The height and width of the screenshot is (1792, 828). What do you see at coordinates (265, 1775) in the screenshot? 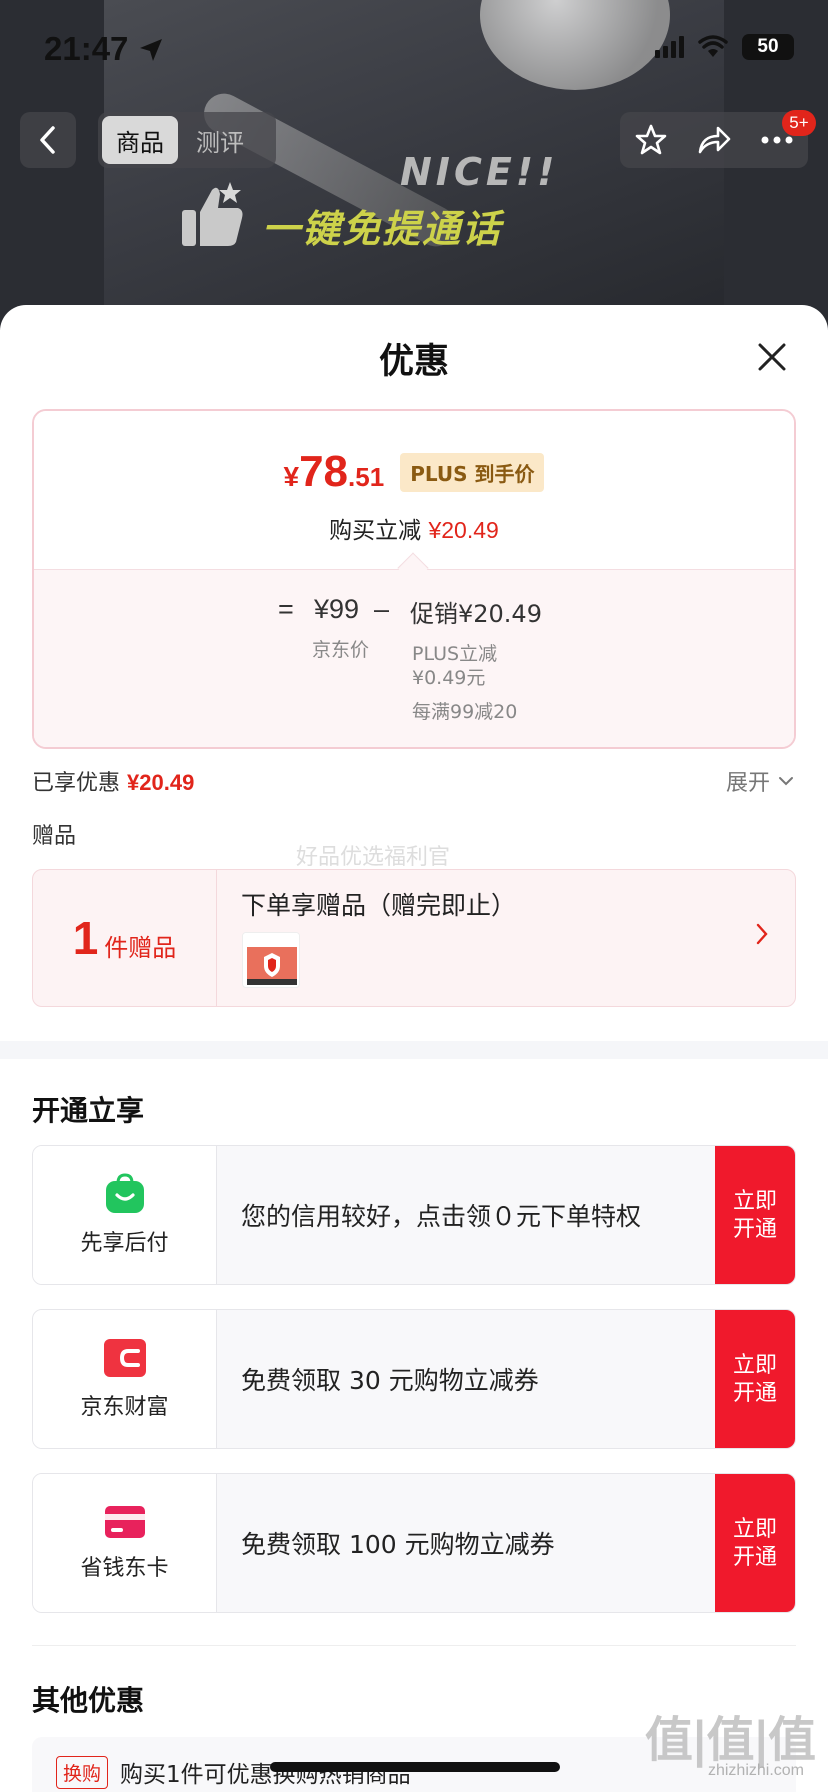
I see `swap-offer-text: 购买1件可优惠换购热销商品` at bounding box center [265, 1775].